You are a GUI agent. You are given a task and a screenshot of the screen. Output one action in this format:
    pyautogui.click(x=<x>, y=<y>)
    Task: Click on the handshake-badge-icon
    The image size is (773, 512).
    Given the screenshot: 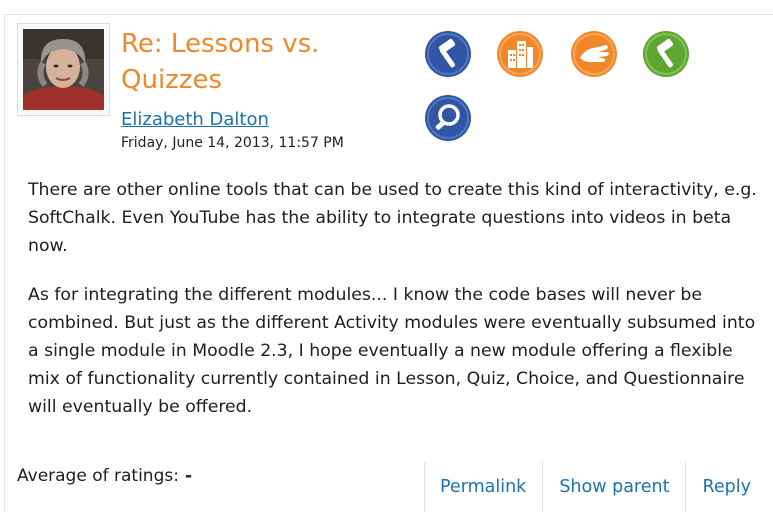 What is the action you would take?
    pyautogui.click(x=594, y=54)
    